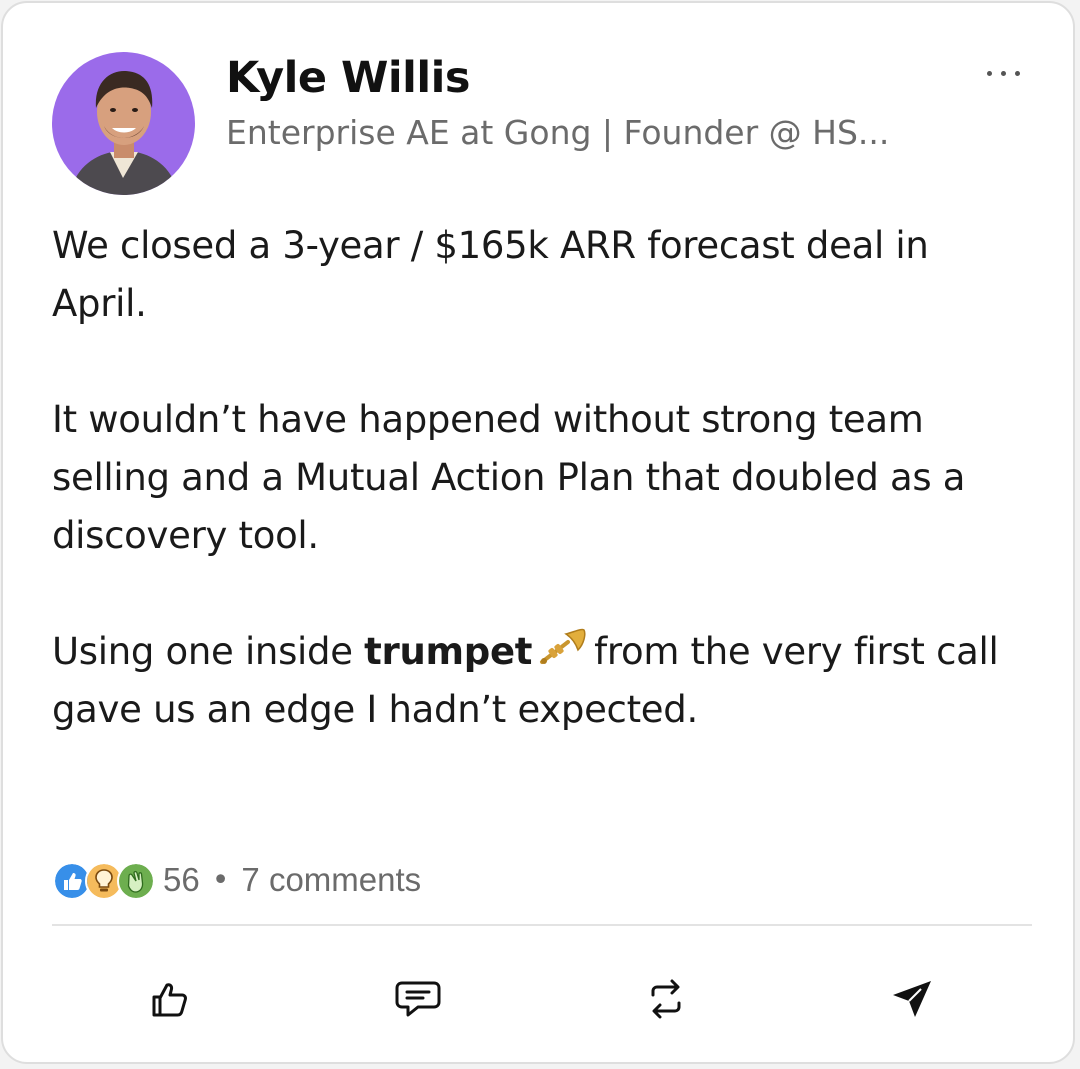 Image resolution: width=1080 pixels, height=1069 pixels. What do you see at coordinates (181, 880) in the screenshot?
I see `reaction-count: 56` at bounding box center [181, 880].